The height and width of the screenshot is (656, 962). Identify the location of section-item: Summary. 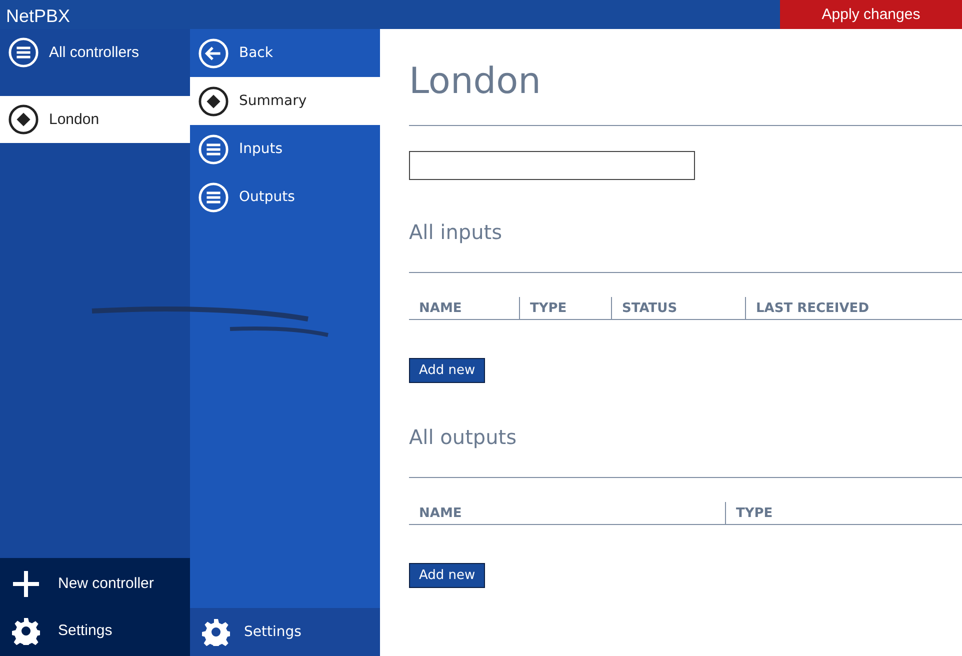
(285, 101).